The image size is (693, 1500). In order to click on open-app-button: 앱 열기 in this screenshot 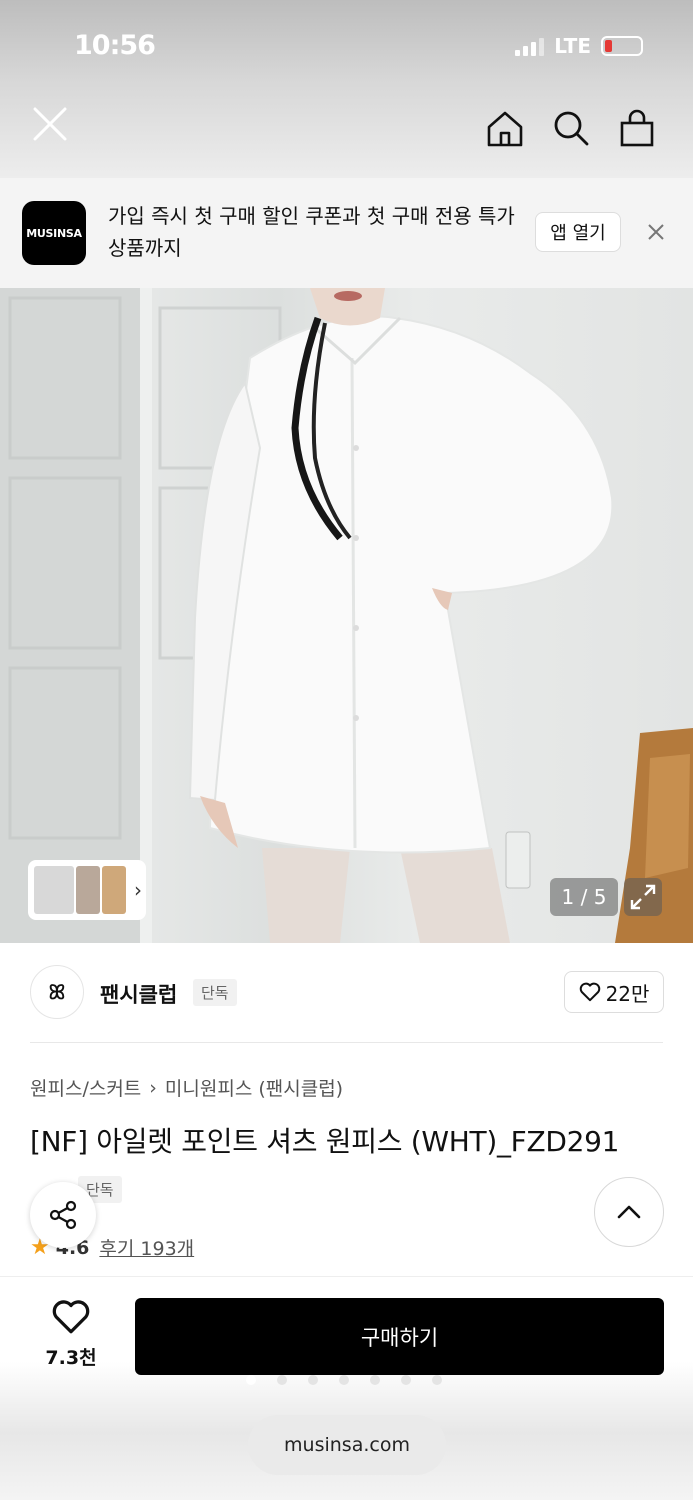, I will do `click(578, 232)`.